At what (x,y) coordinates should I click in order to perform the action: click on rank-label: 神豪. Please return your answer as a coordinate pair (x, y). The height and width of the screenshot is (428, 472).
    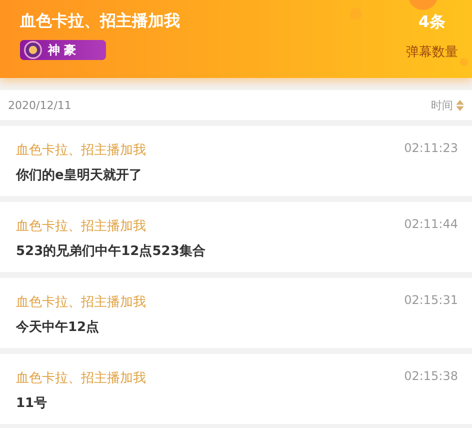
    Looking at the image, I should click on (64, 50).